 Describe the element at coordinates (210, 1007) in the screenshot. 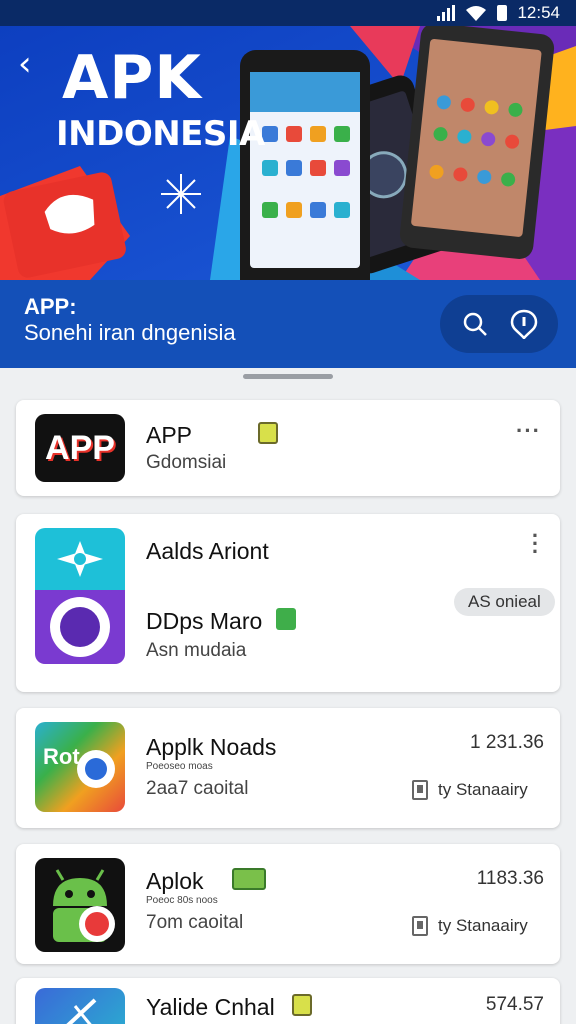

I see `app-name: Yalide Cnhal` at that location.